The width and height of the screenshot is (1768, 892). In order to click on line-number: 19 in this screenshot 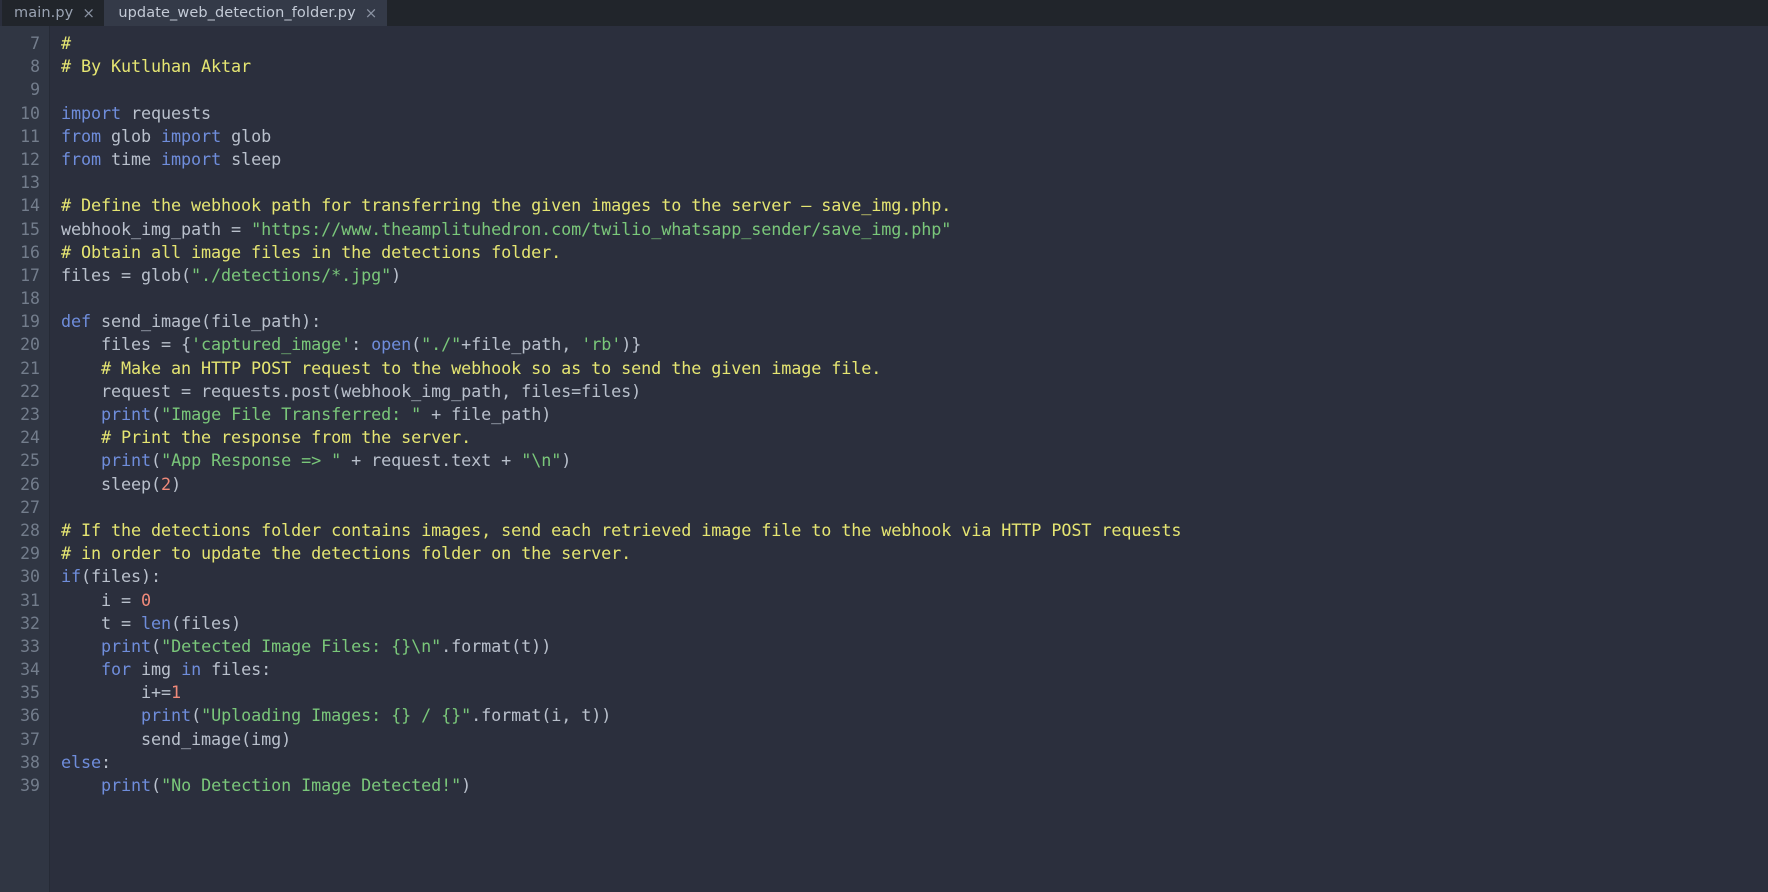, I will do `click(30, 322)`.